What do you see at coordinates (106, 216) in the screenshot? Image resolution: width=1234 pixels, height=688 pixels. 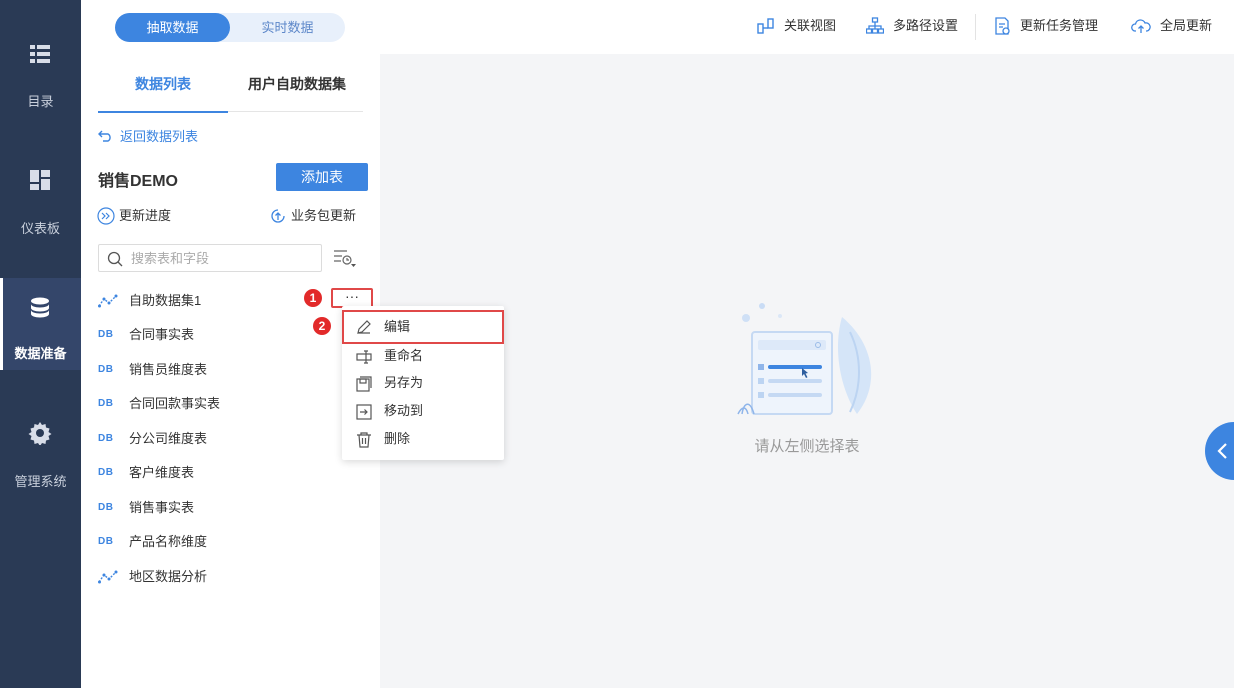 I see `progress-icon` at bounding box center [106, 216].